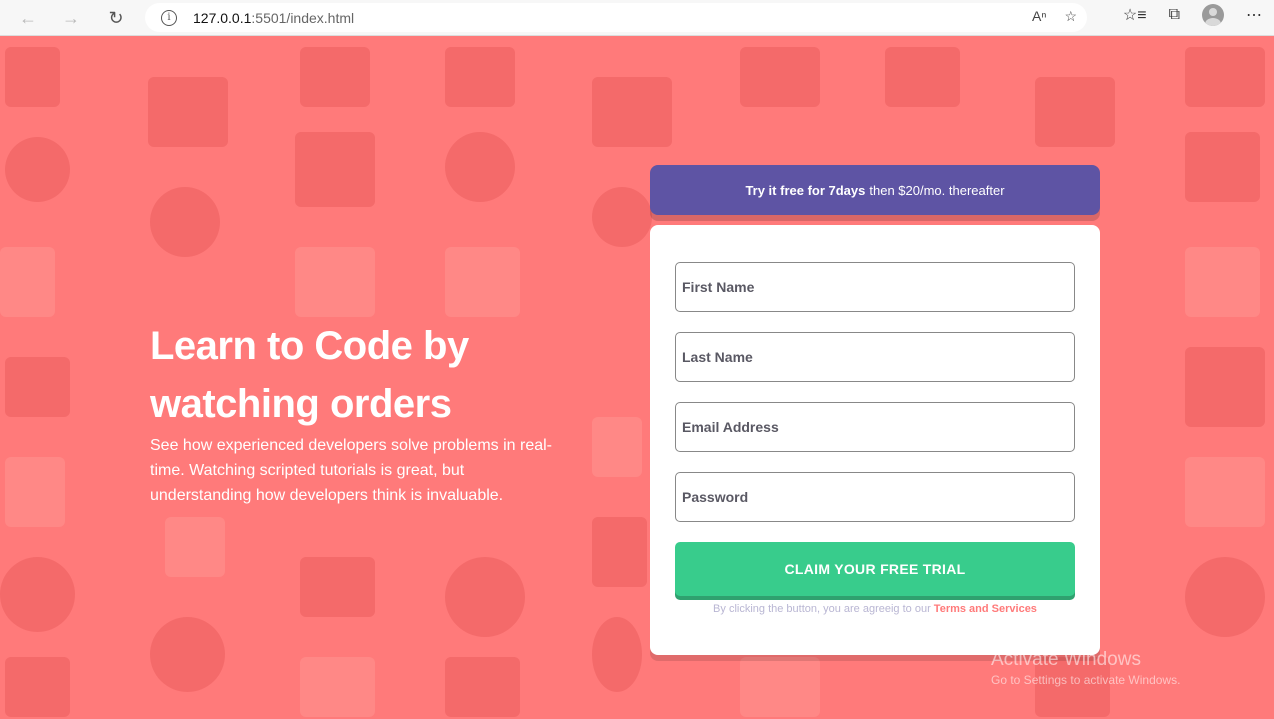  I want to click on promo-bold-text: Try it free for 7days, so click(805, 190).